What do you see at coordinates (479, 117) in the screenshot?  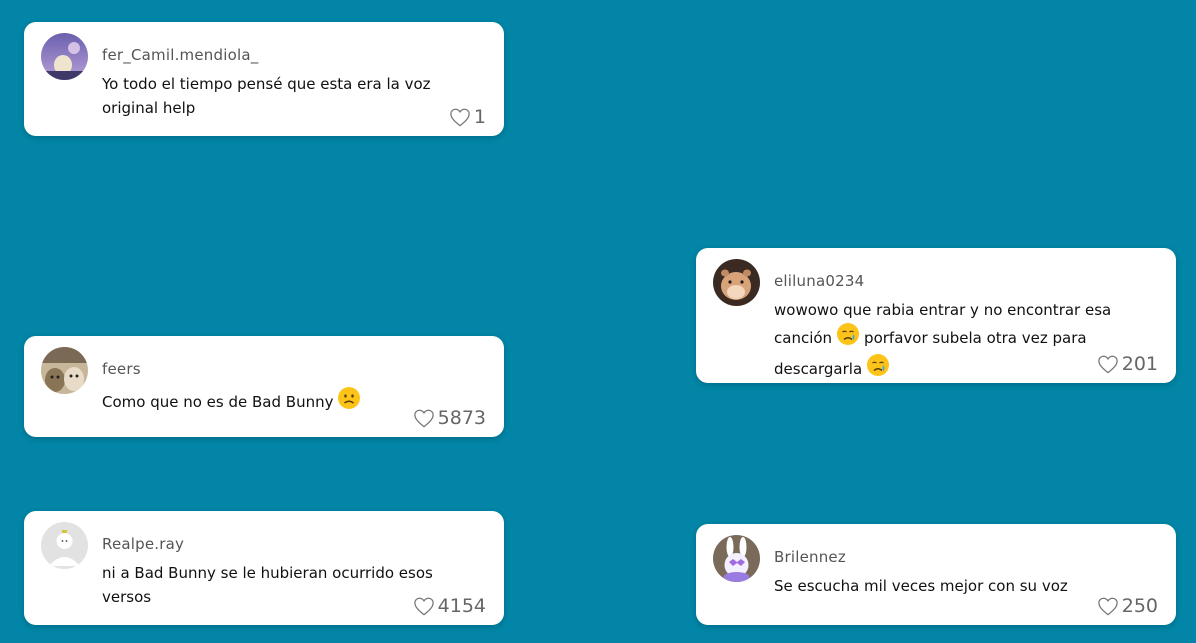 I see `like-count: 1` at bounding box center [479, 117].